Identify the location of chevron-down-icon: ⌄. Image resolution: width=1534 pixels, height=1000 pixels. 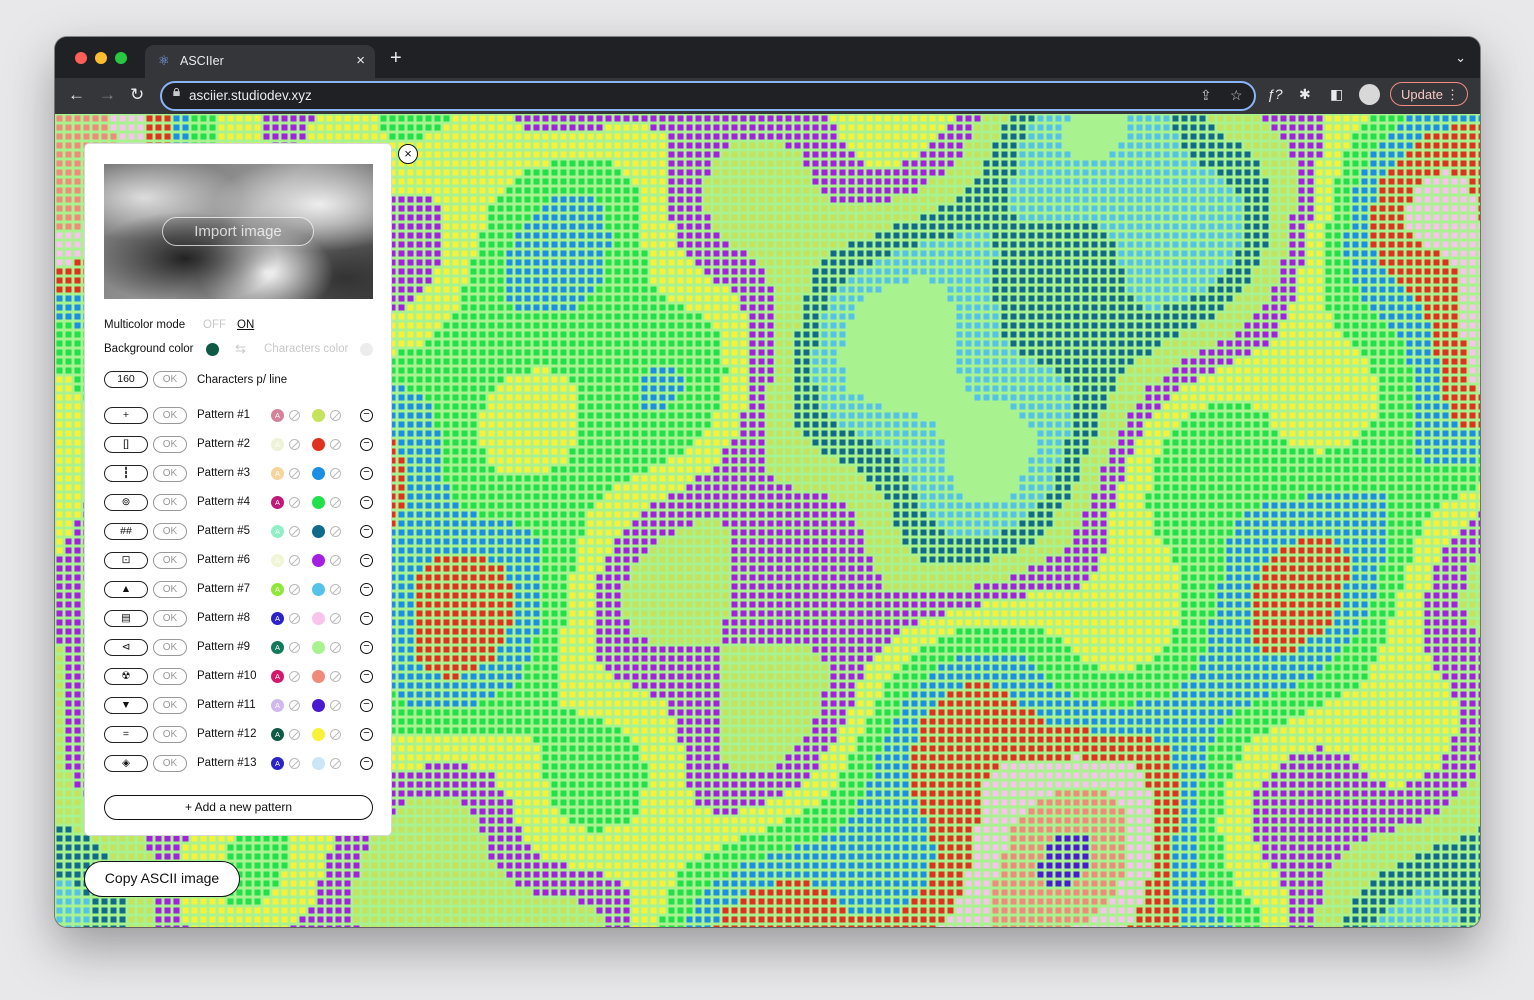
(1460, 58).